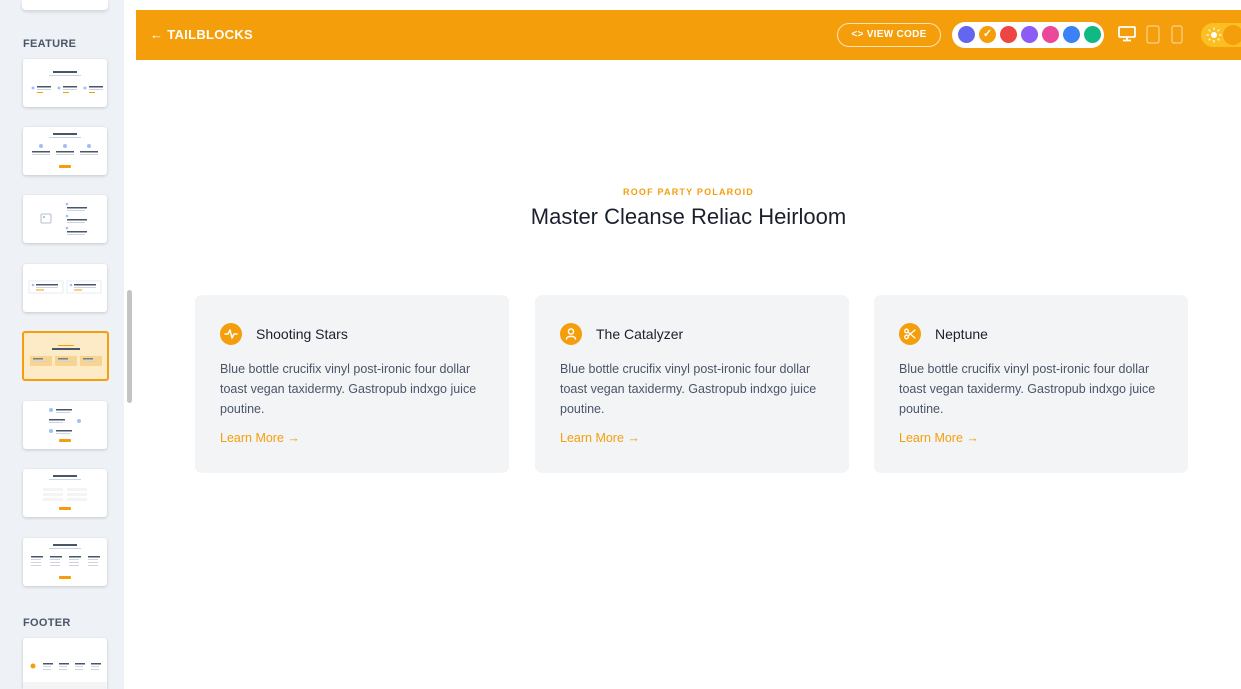  What do you see at coordinates (50, 44) in the screenshot?
I see `section-label-feature: FEATURE` at bounding box center [50, 44].